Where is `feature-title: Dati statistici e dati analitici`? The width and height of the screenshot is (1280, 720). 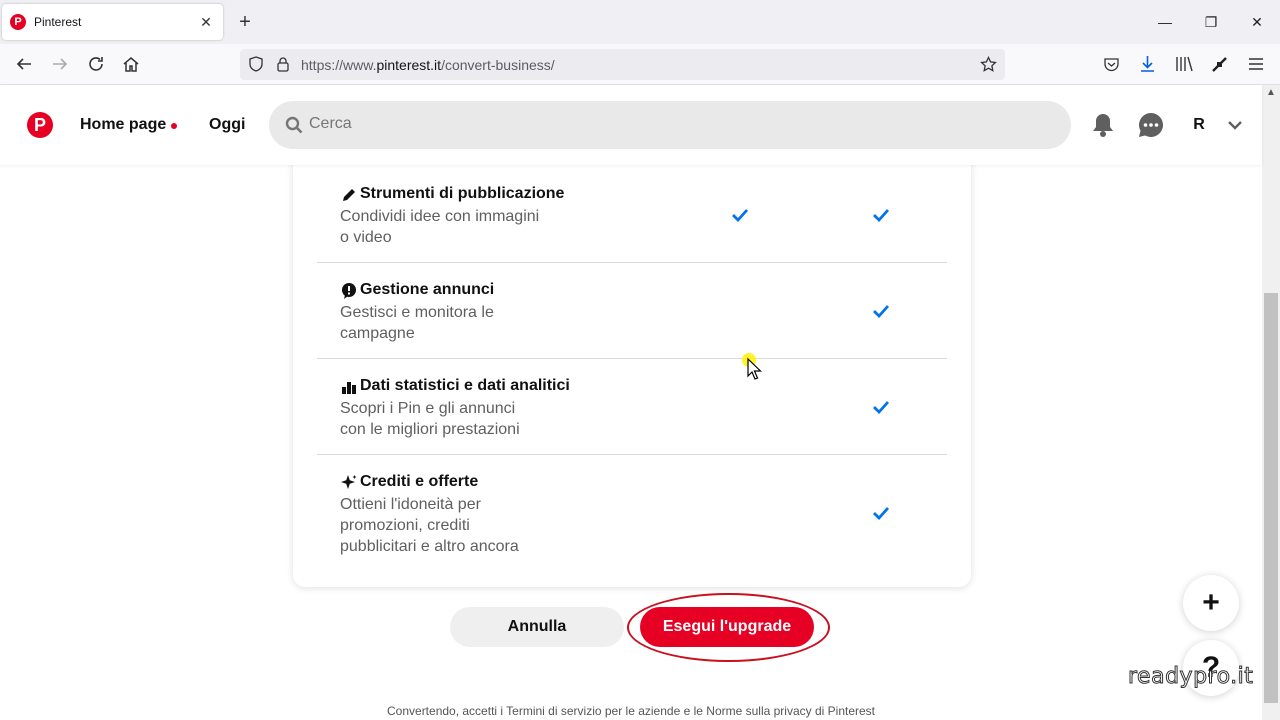 feature-title: Dati statistici e dati analitici is located at coordinates (465, 385).